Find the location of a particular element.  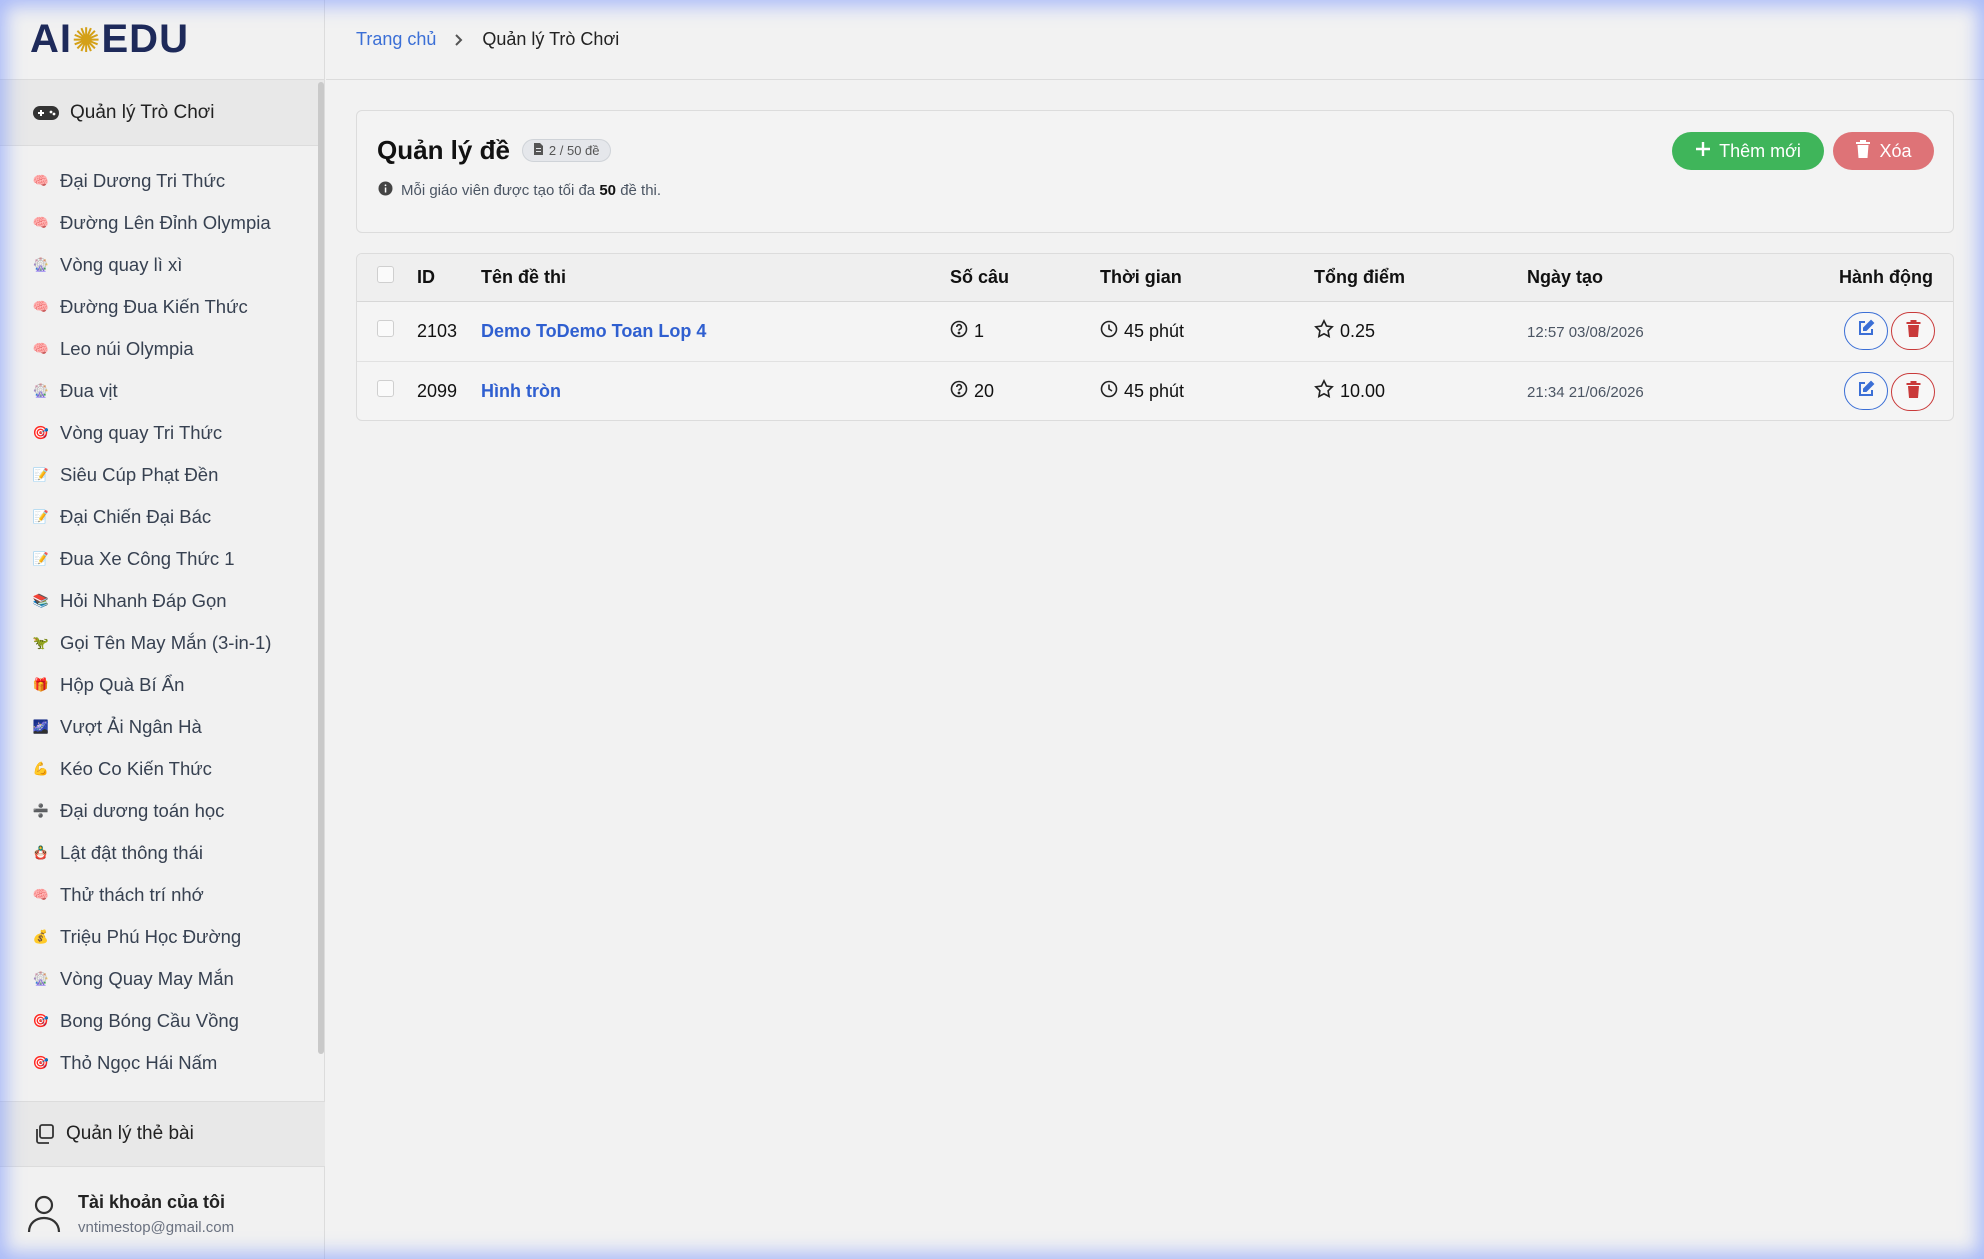

gamepad-icon is located at coordinates (46, 113).